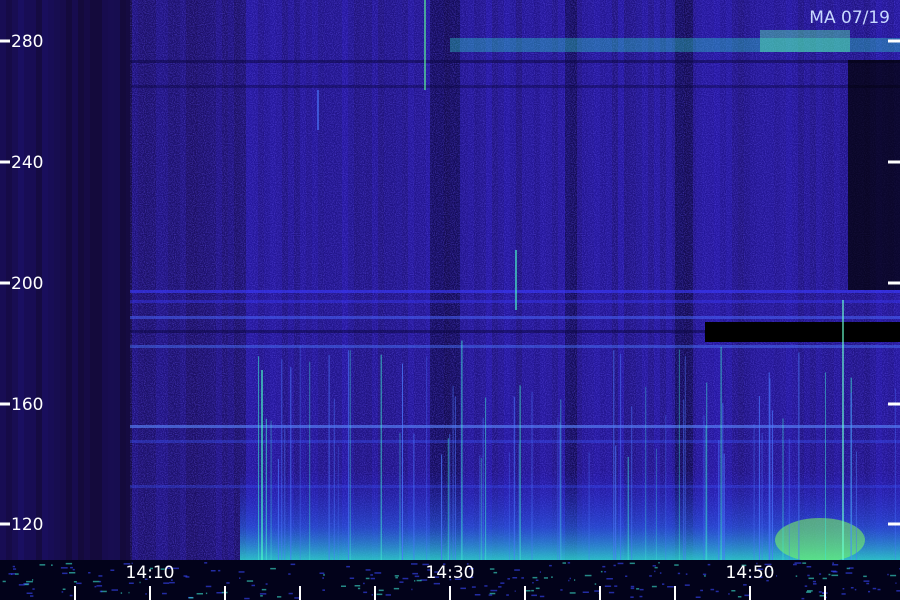 This screenshot has height=600, width=900. What do you see at coordinates (27, 525) in the screenshot?
I see `y-tick-label: 120` at bounding box center [27, 525].